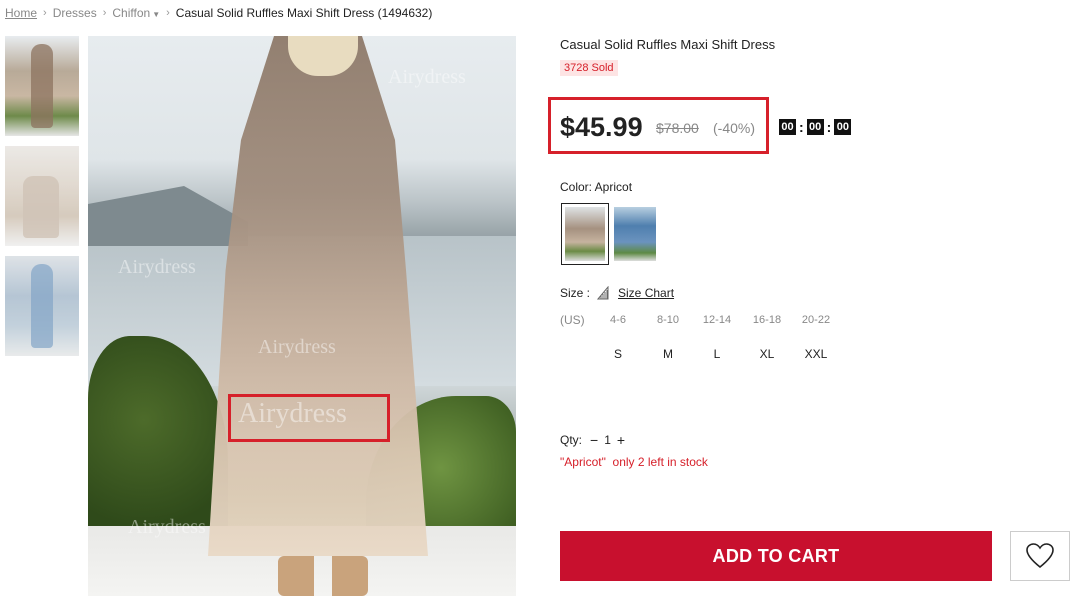 This screenshot has height=596, width=1080. Describe the element at coordinates (767, 354) in the screenshot. I see `size-option-xl: XL` at that location.